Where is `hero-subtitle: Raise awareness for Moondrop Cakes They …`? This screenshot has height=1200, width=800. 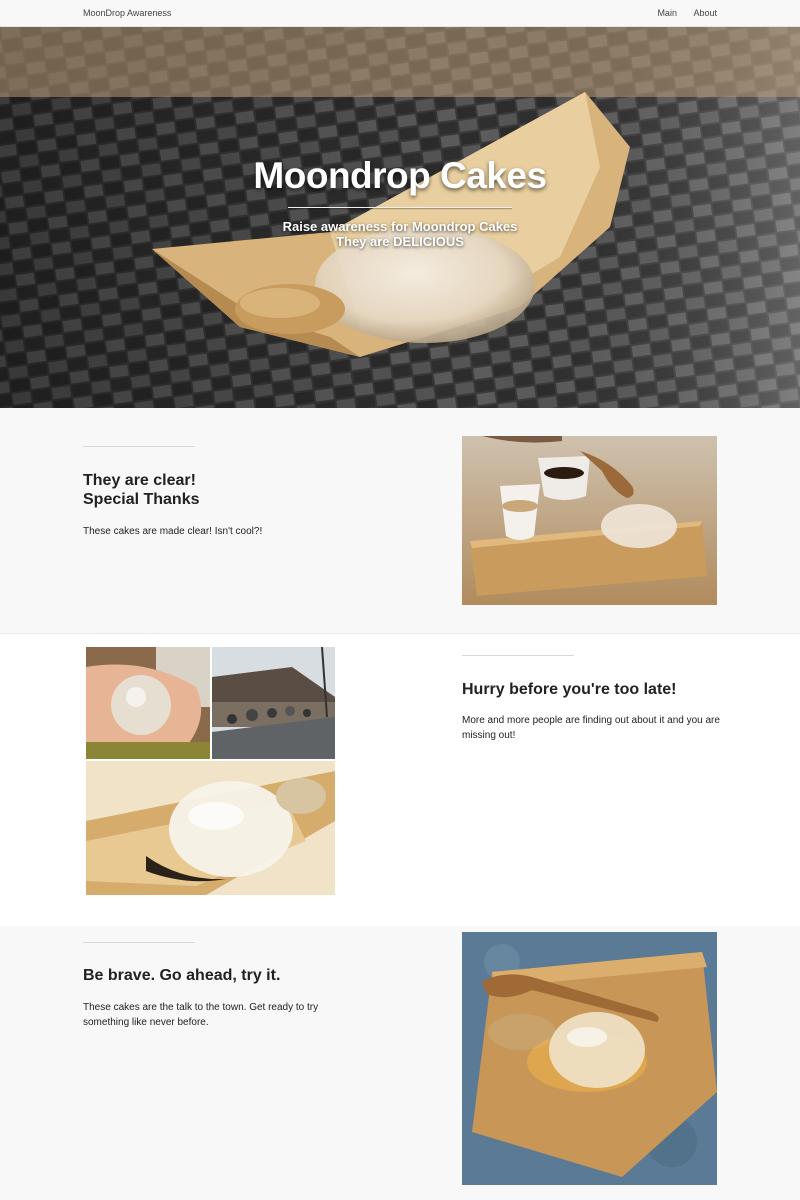
hero-subtitle: Raise awareness for Moondrop Cakes They … is located at coordinates (400, 234).